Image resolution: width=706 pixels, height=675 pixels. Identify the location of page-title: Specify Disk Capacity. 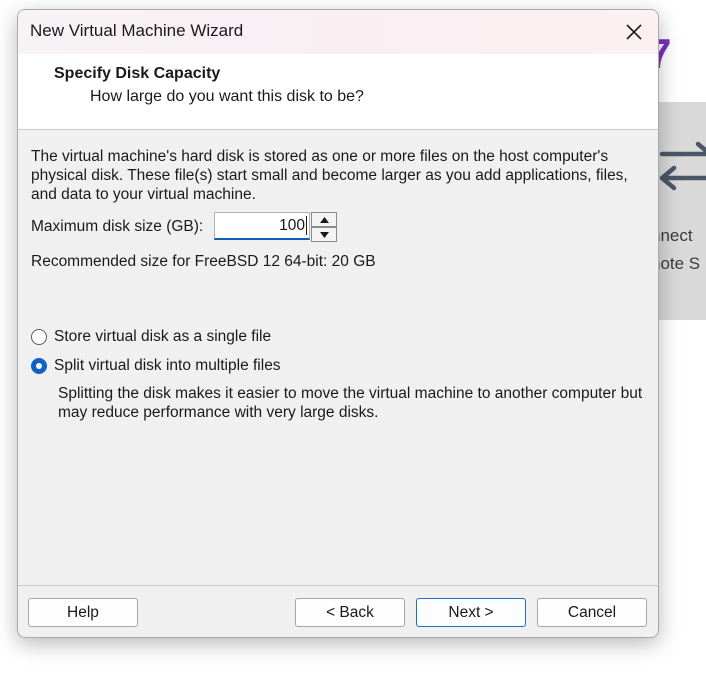
(137, 73).